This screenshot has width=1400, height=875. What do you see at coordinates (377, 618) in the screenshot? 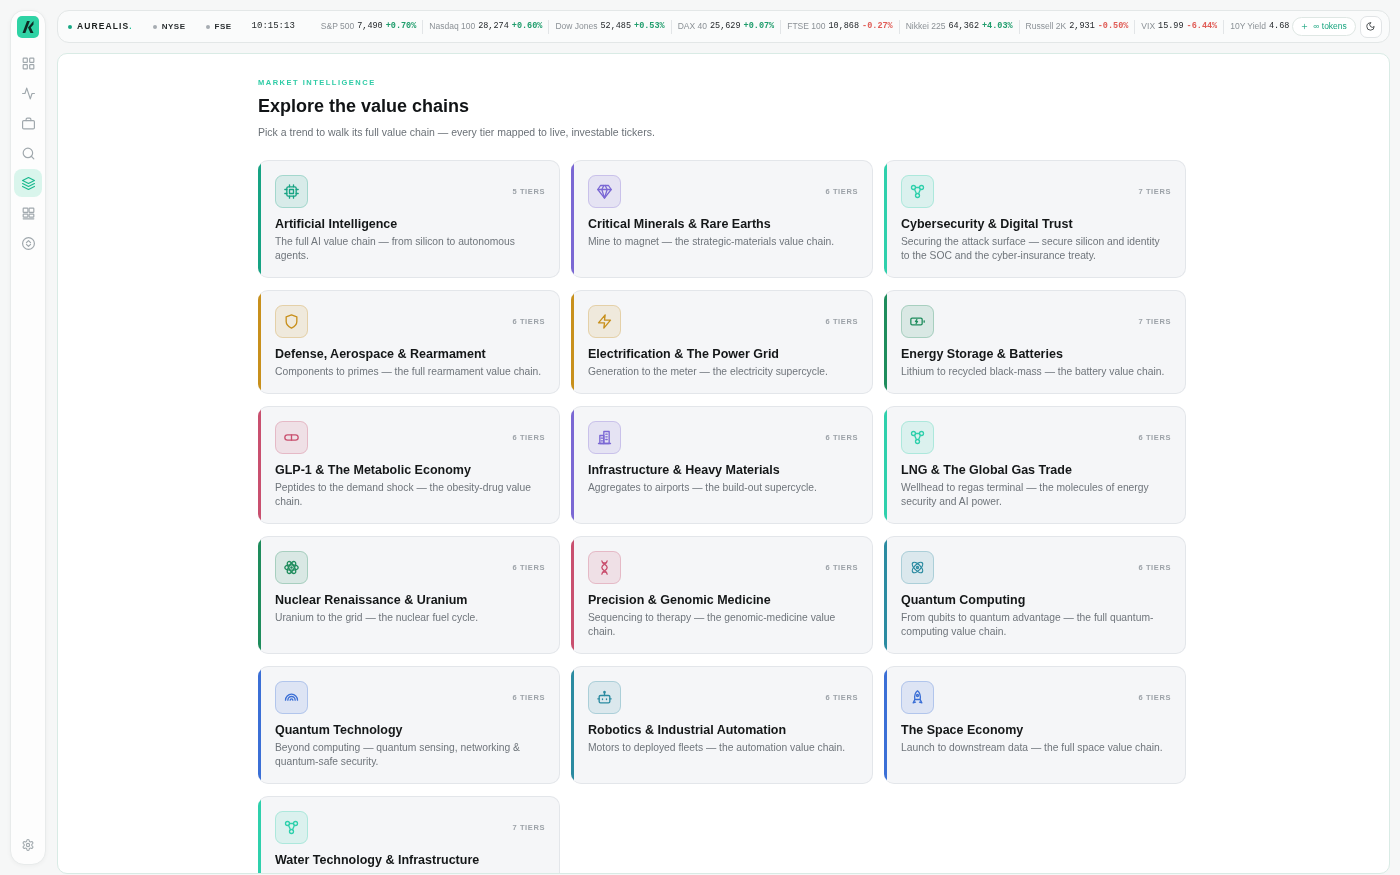
I see `card-description: Uranium to the grid — the nuclear fuel cycle.` at bounding box center [377, 618].